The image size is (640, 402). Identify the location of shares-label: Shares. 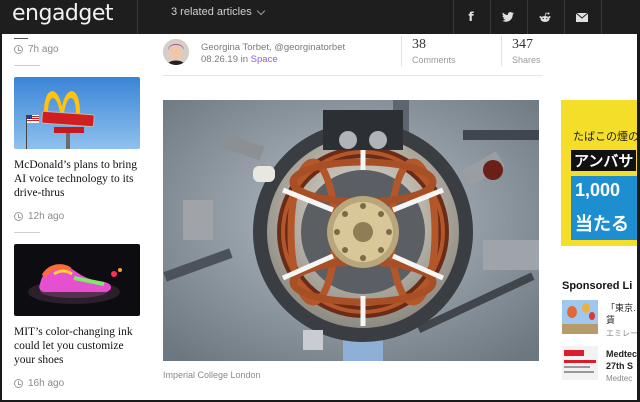
(526, 60).